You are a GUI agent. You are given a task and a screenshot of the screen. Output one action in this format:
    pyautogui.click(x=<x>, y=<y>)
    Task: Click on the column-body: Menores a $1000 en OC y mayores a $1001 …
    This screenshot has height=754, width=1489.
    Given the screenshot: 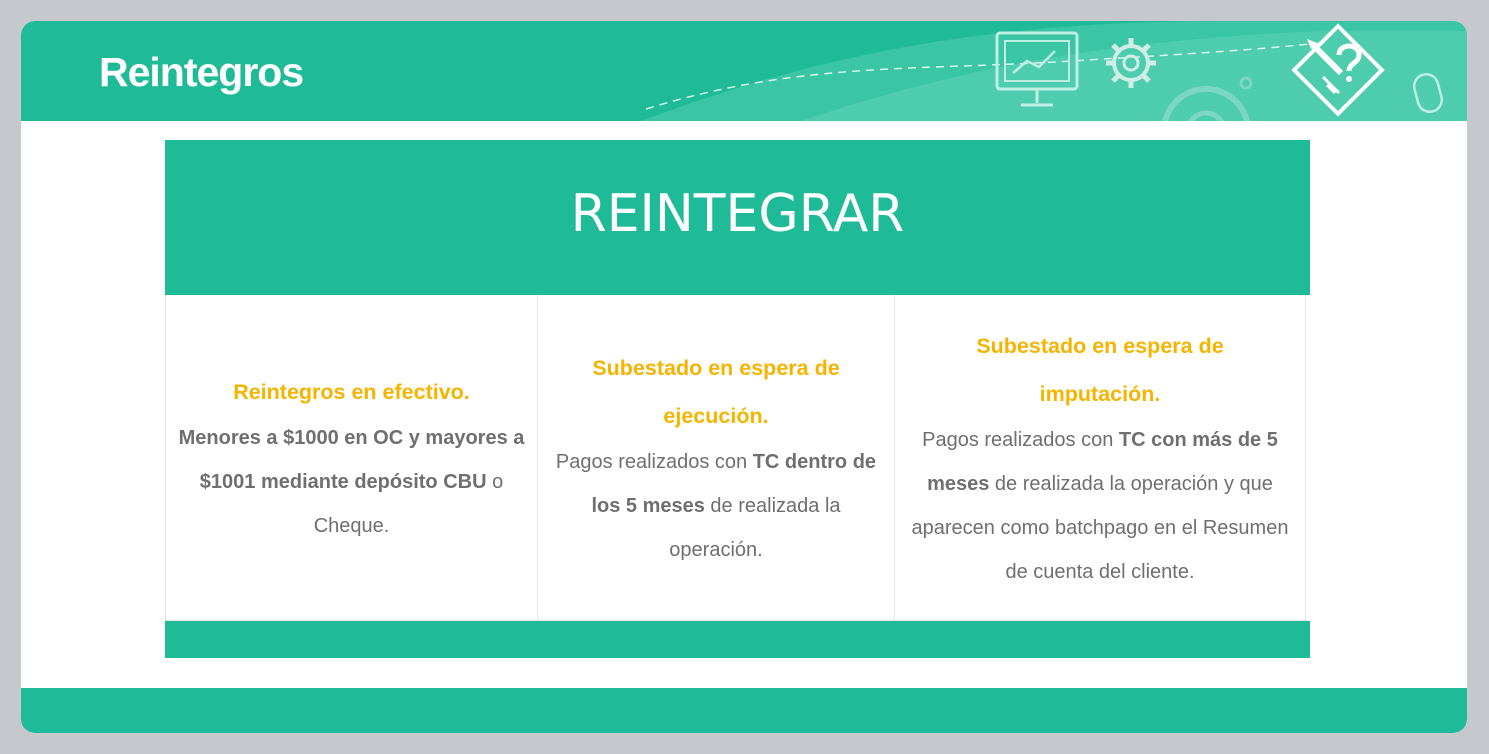 What is the action you would take?
    pyautogui.click(x=351, y=482)
    